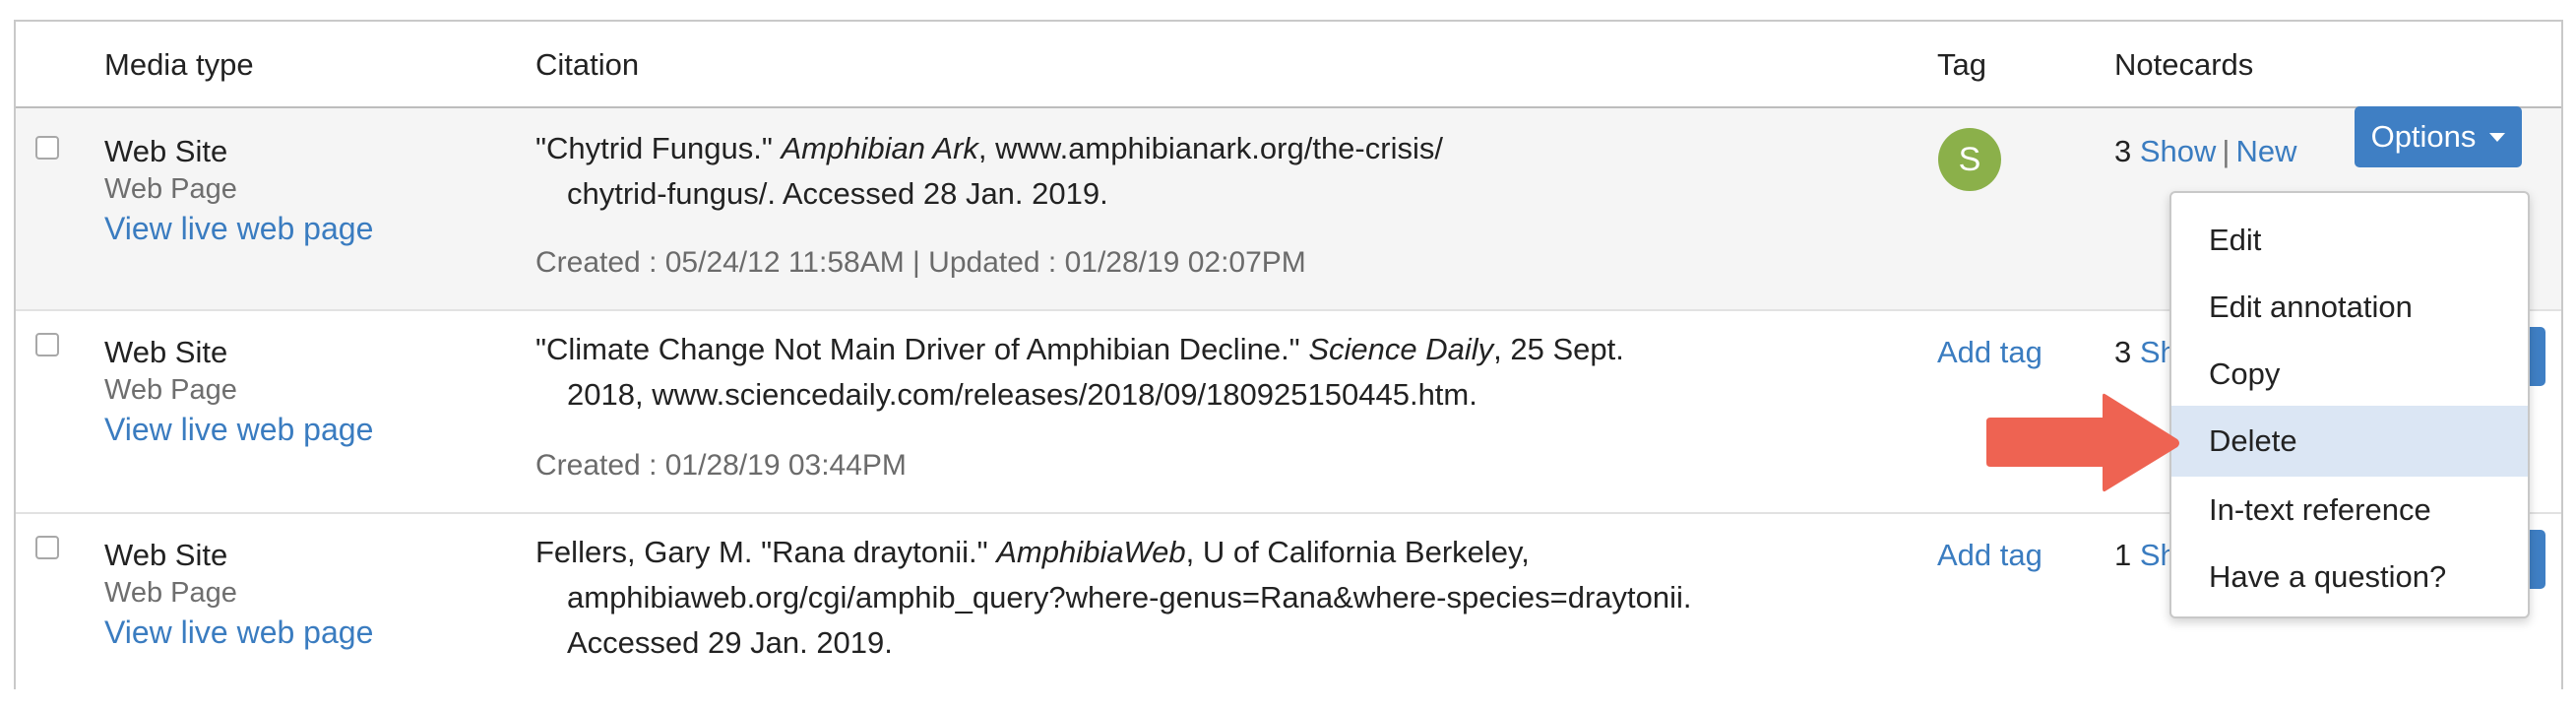  I want to click on new-notecard-link: New, so click(2265, 151).